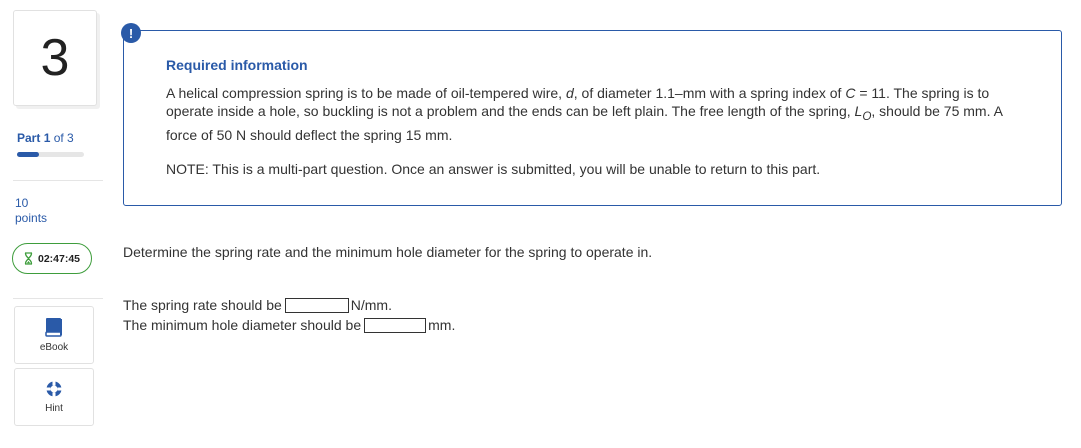 This screenshot has height=448, width=1081. Describe the element at coordinates (53, 327) in the screenshot. I see `book-icon` at that location.